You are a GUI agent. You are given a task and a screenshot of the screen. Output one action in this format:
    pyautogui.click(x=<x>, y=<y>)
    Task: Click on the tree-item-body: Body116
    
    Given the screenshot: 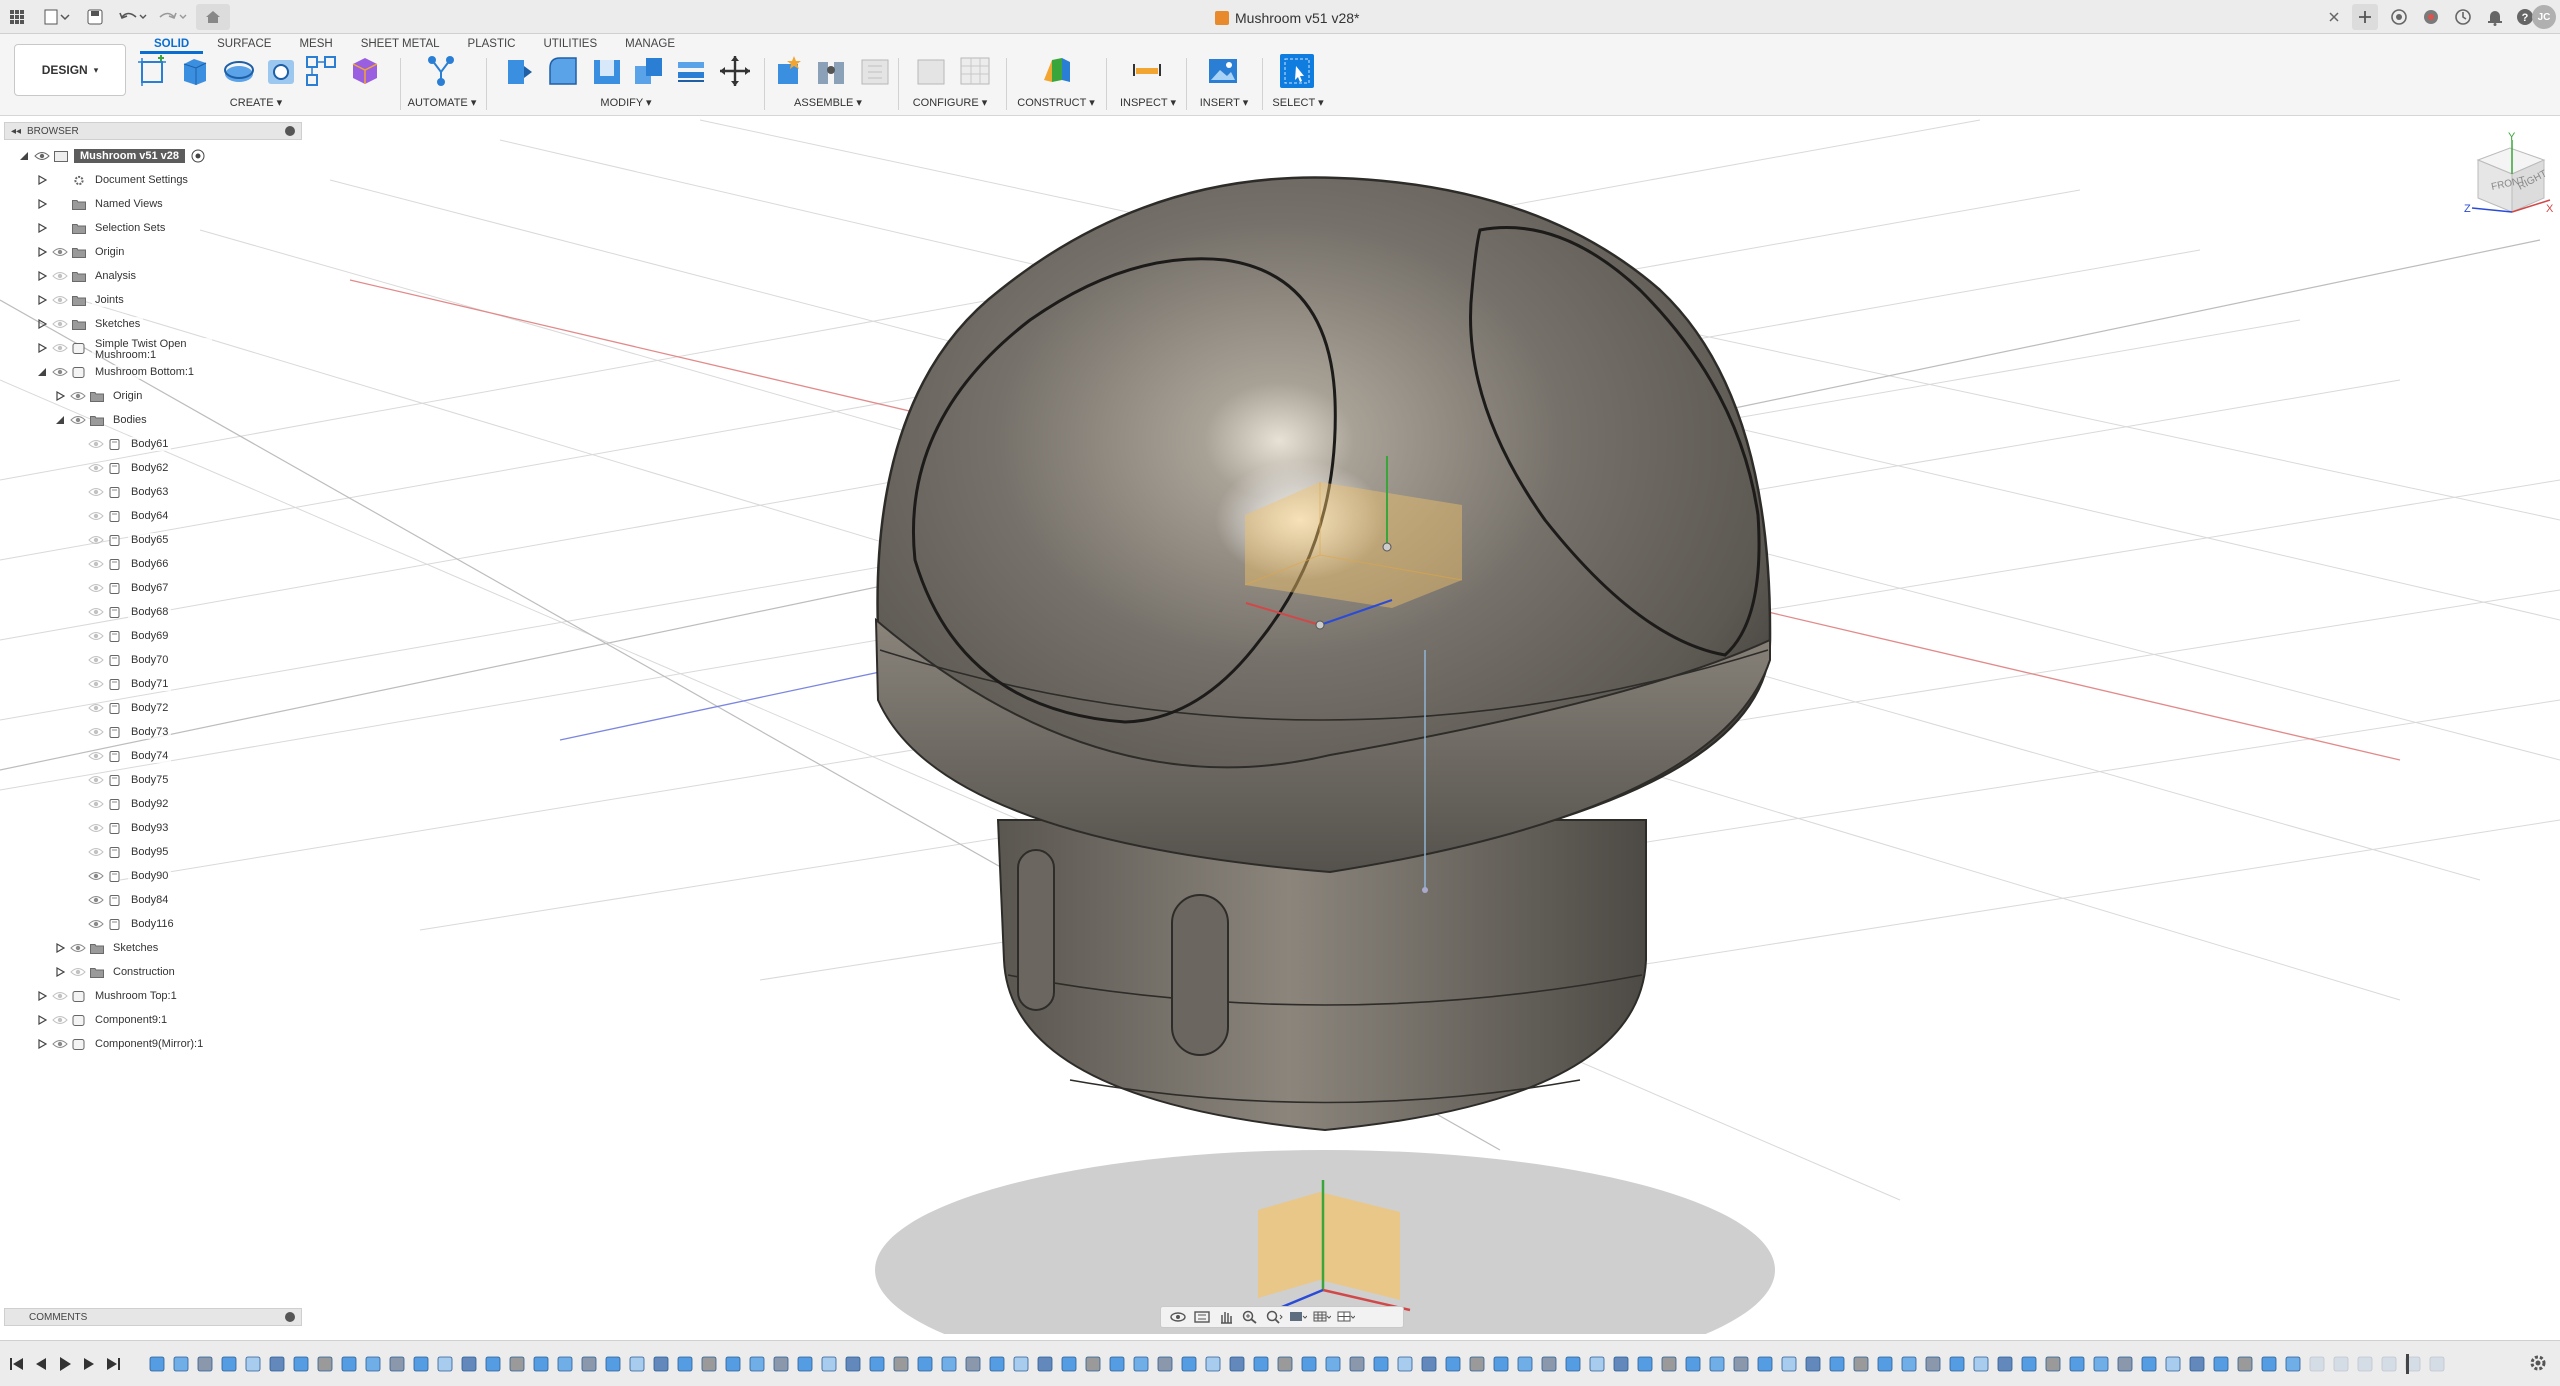 What is the action you would take?
    pyautogui.click(x=124, y=924)
    